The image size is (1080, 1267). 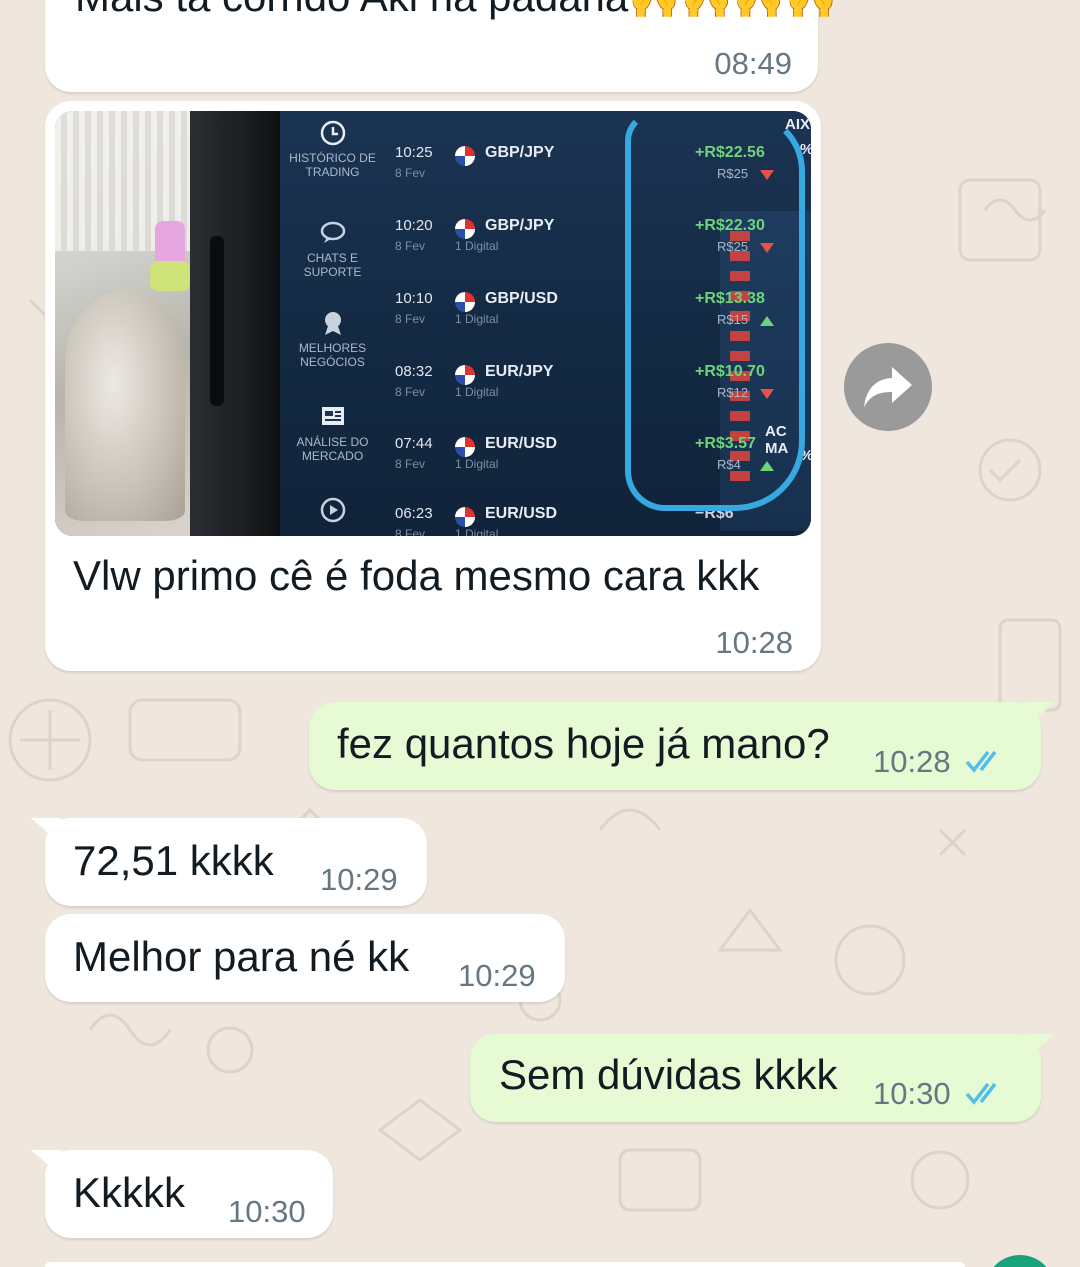 I want to click on sidebar-label: MELHORES NEGÓCIOS, so click(x=332, y=355).